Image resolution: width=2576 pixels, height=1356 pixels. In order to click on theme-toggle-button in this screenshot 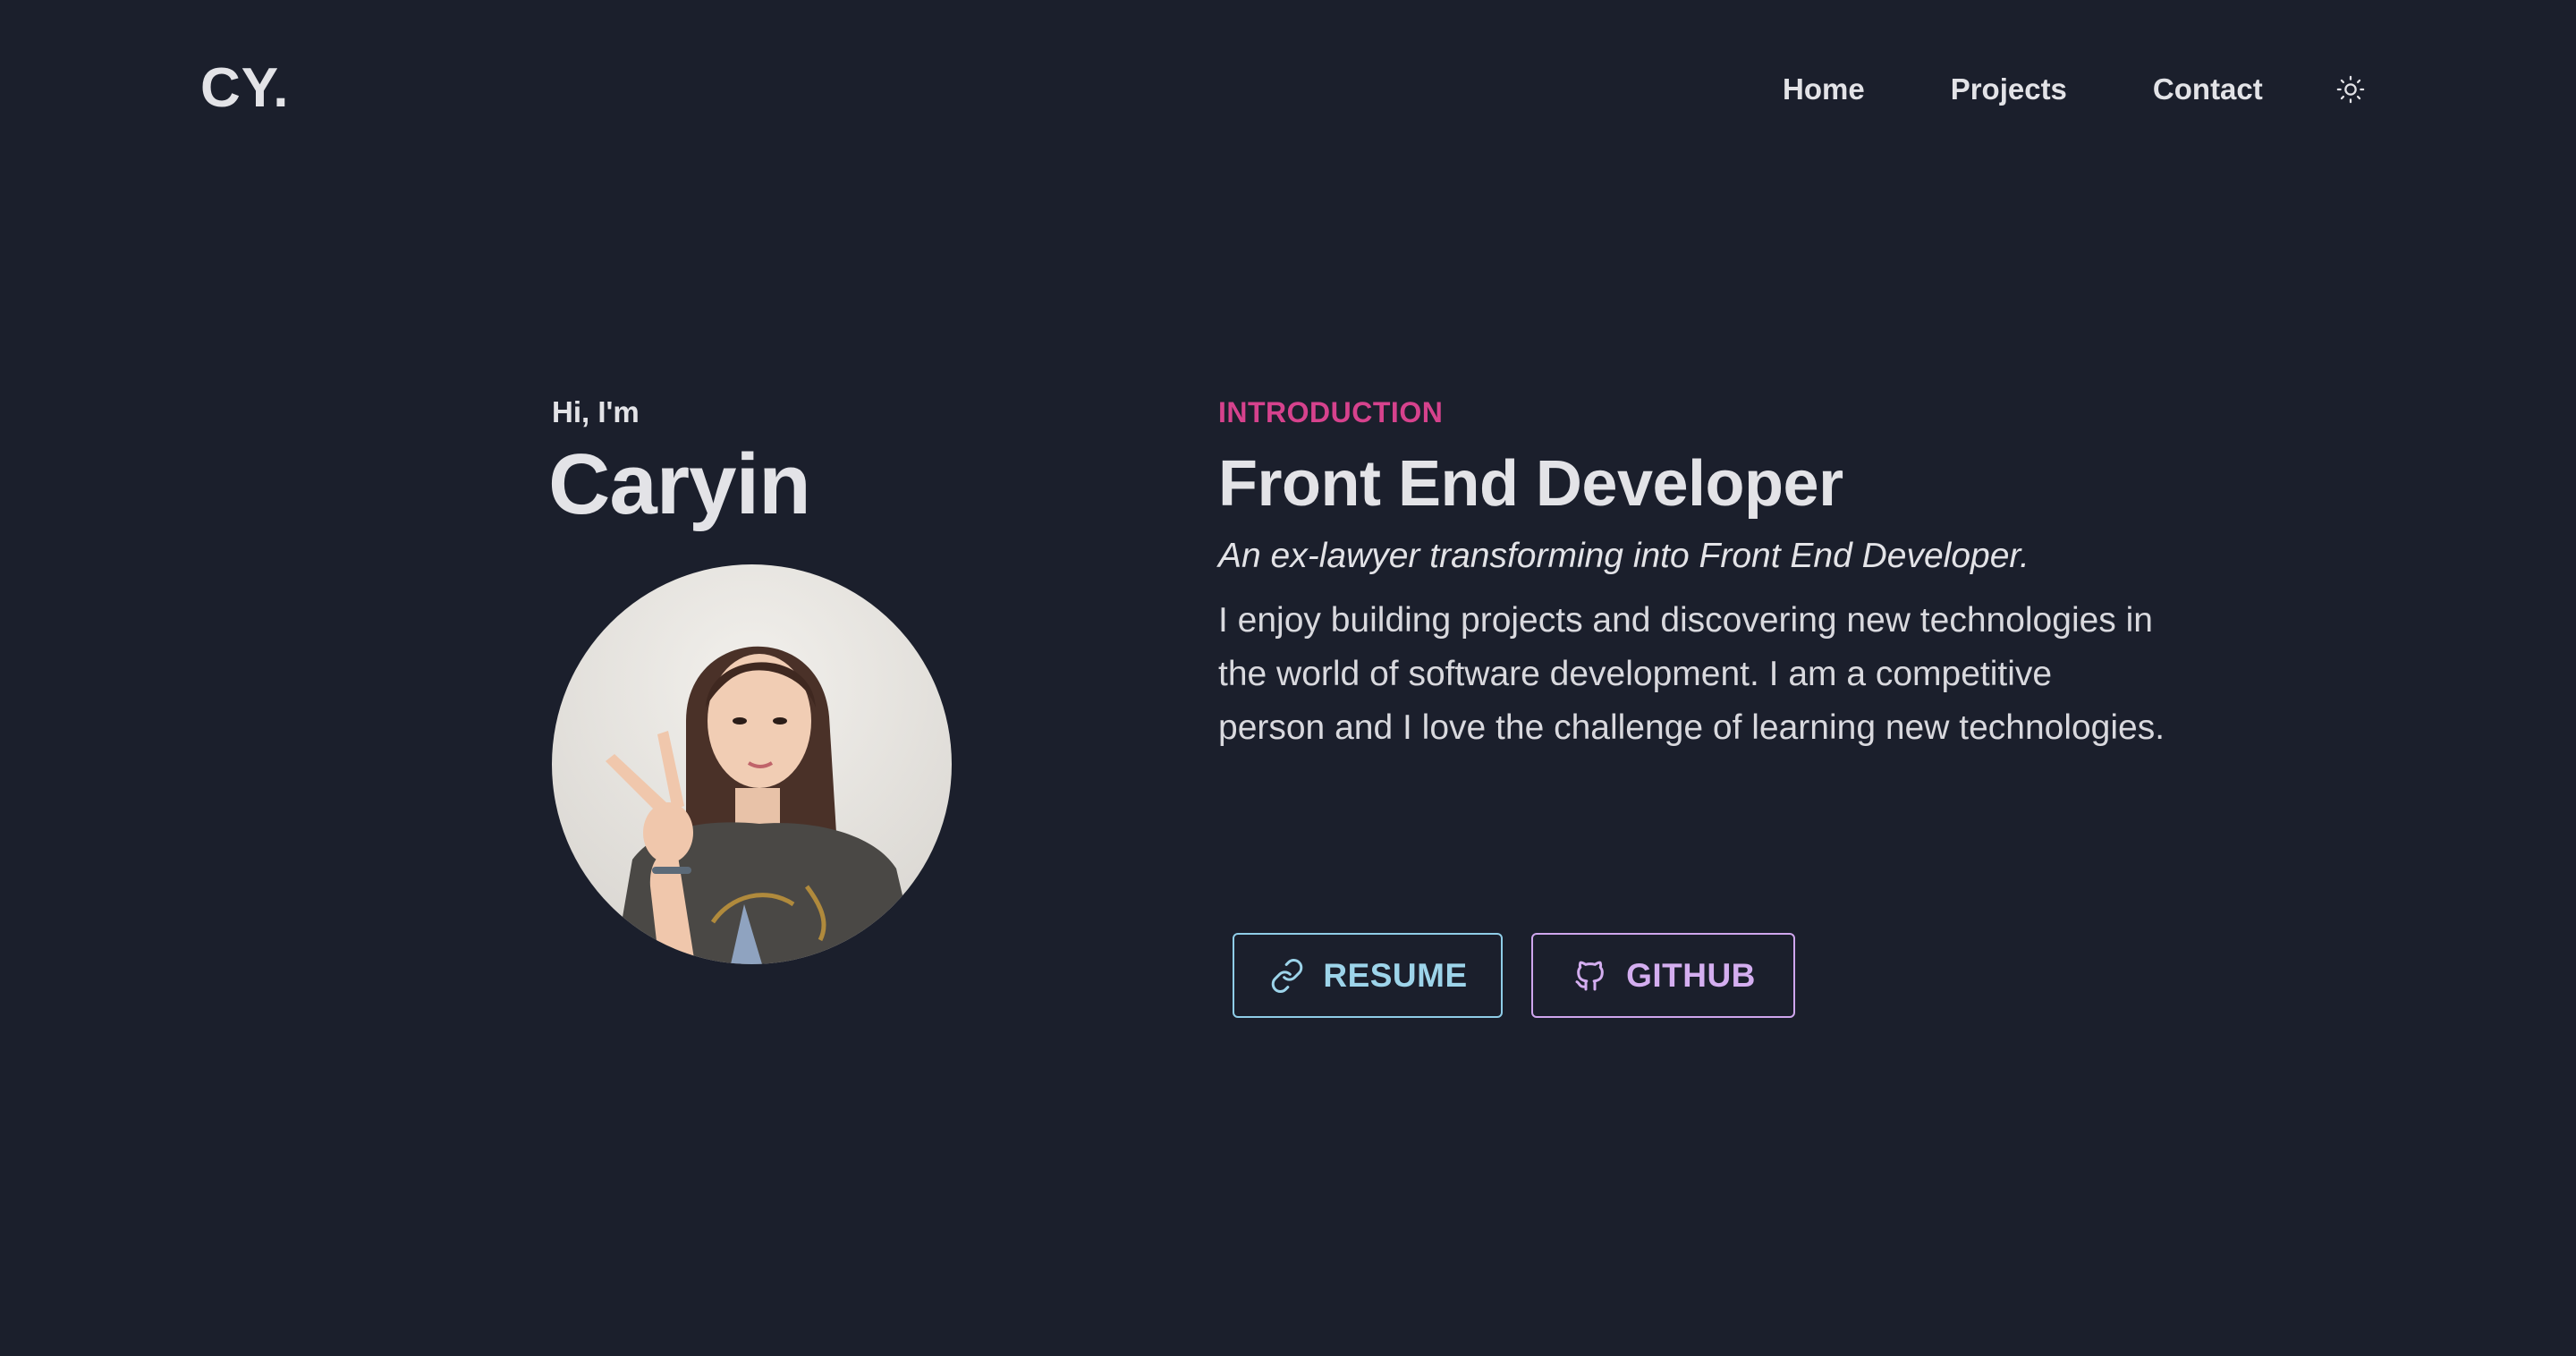, I will do `click(2350, 89)`.